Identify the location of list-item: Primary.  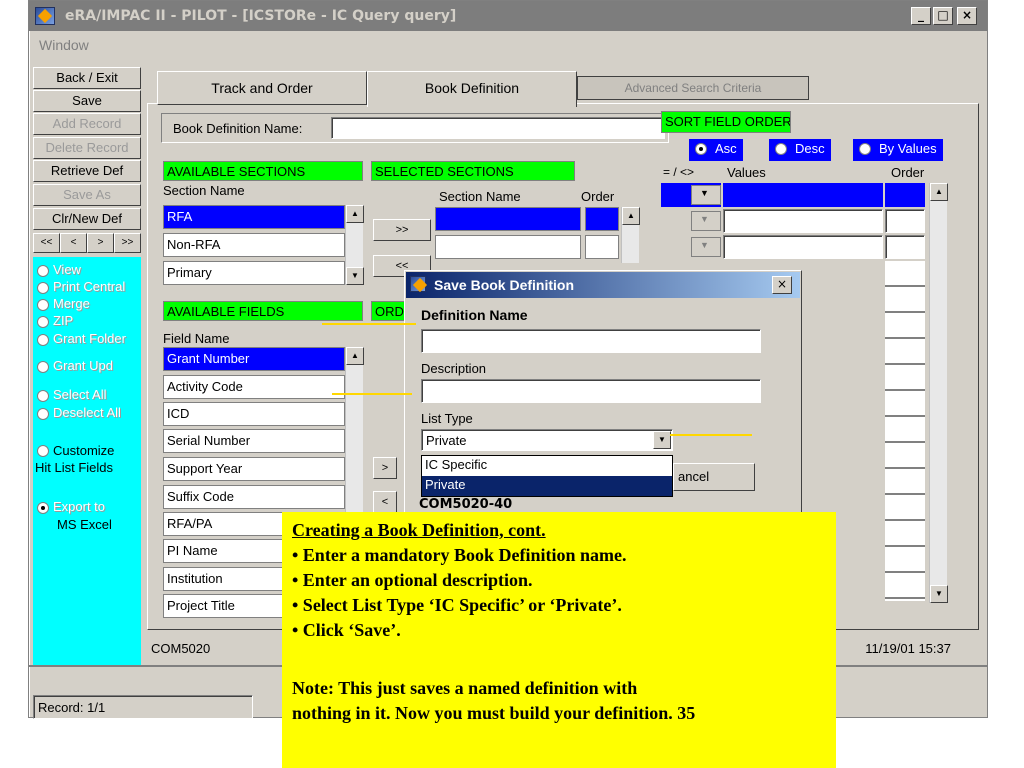
(254, 273).